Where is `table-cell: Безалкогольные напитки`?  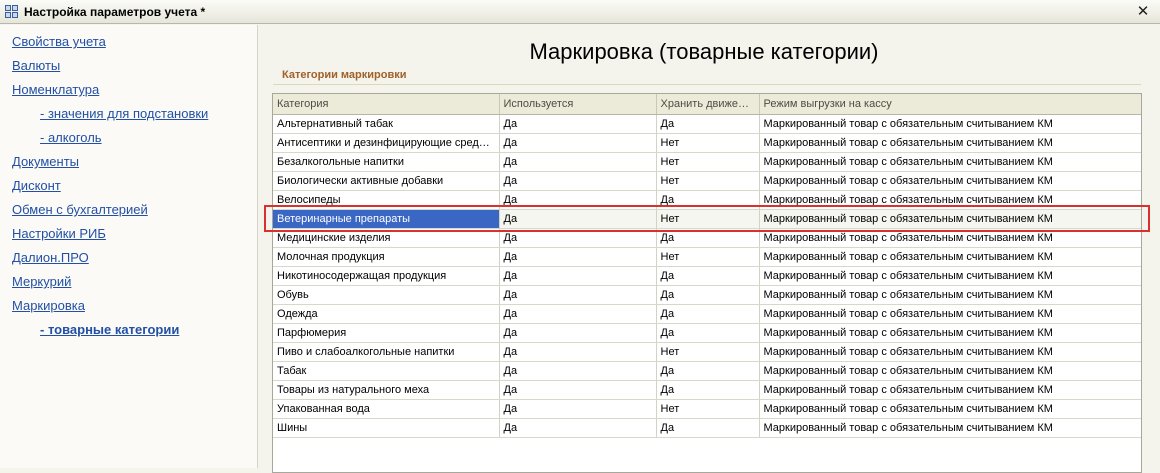
table-cell: Безалкогольные напитки is located at coordinates (386, 162).